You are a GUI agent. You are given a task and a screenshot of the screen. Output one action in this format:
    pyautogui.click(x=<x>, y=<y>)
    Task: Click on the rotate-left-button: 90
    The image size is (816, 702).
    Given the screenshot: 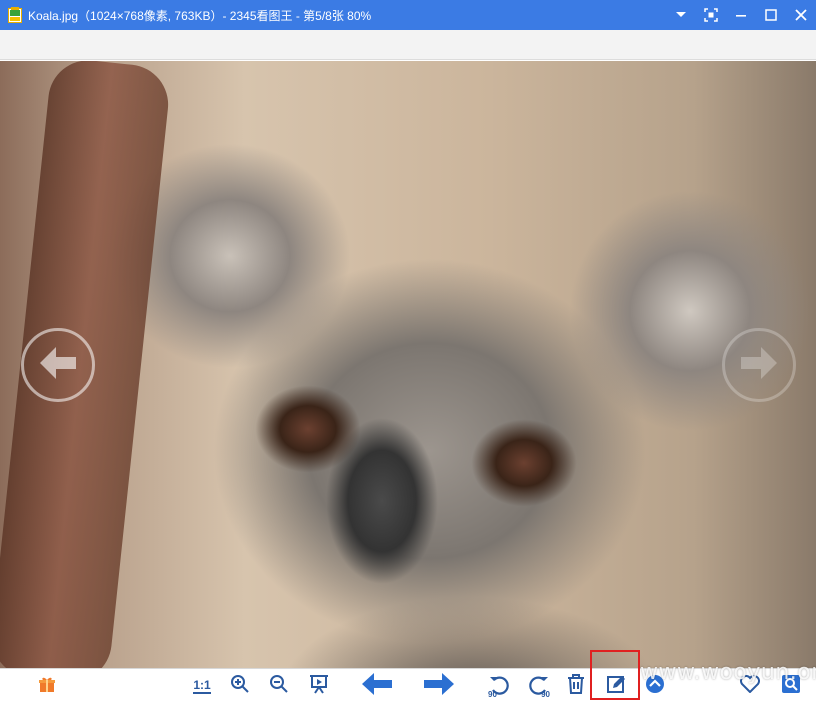 What is the action you would take?
    pyautogui.click(x=500, y=686)
    